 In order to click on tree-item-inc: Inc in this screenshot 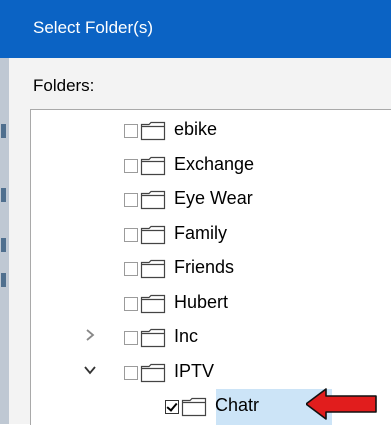, I will do `click(211, 337)`.